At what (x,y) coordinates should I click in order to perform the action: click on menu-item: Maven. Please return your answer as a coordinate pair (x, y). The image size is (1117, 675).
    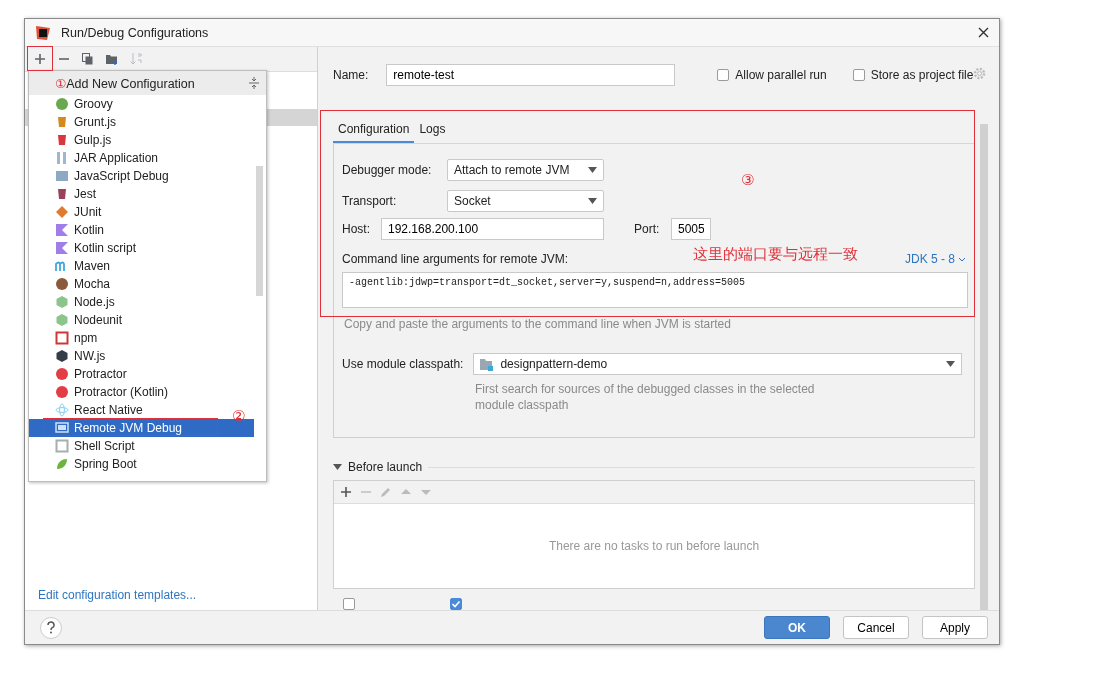
    Looking at the image, I should click on (72, 266).